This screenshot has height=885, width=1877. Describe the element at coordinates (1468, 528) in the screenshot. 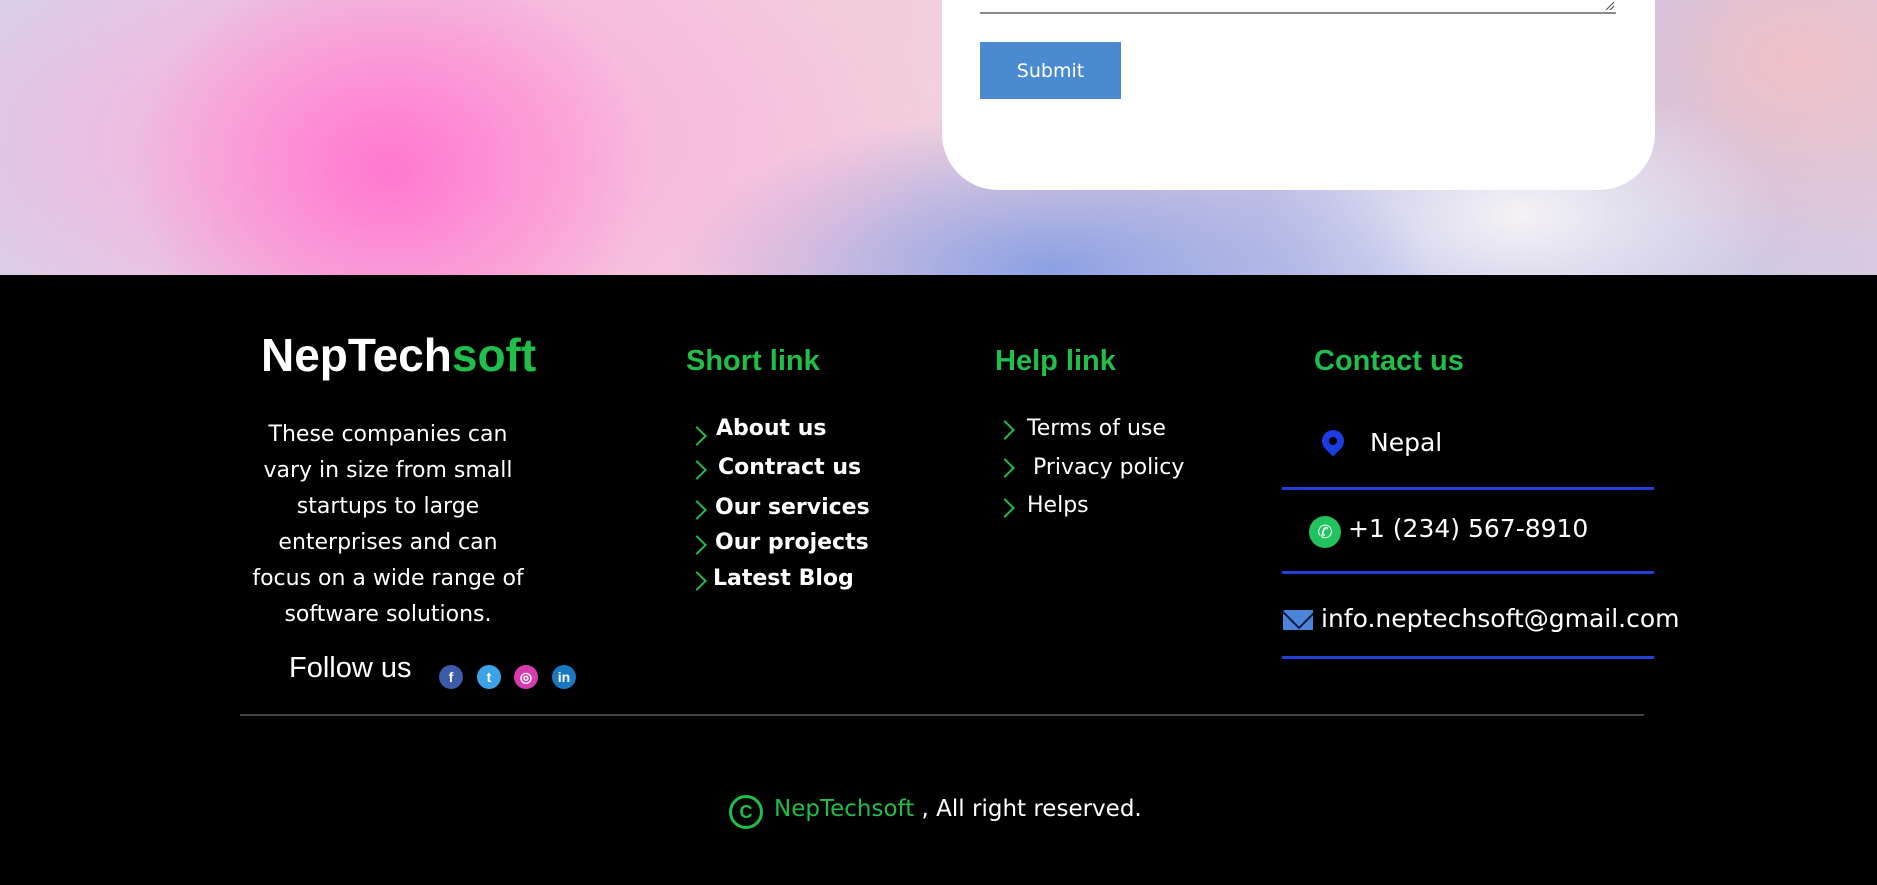

I see `contact-phone: +1 (234) 567-8910` at that location.